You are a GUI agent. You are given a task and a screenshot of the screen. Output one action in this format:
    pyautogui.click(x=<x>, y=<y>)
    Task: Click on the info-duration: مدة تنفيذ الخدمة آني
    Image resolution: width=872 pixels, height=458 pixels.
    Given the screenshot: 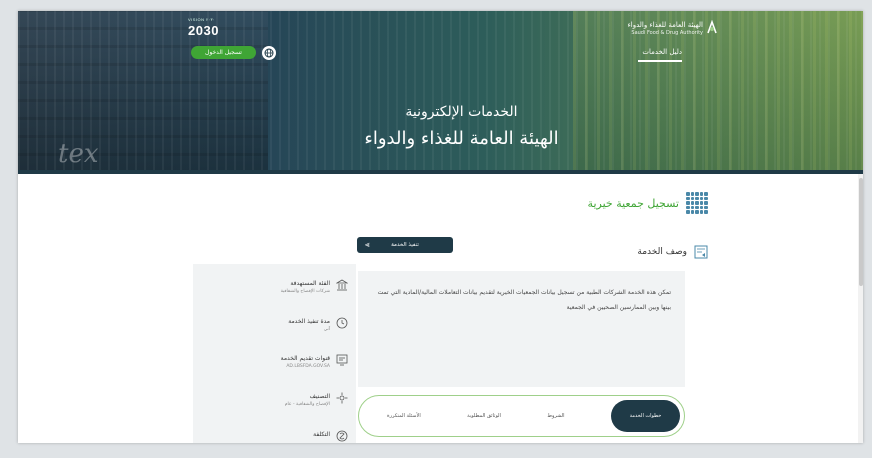 What is the action you would take?
    pyautogui.click(x=318, y=325)
    